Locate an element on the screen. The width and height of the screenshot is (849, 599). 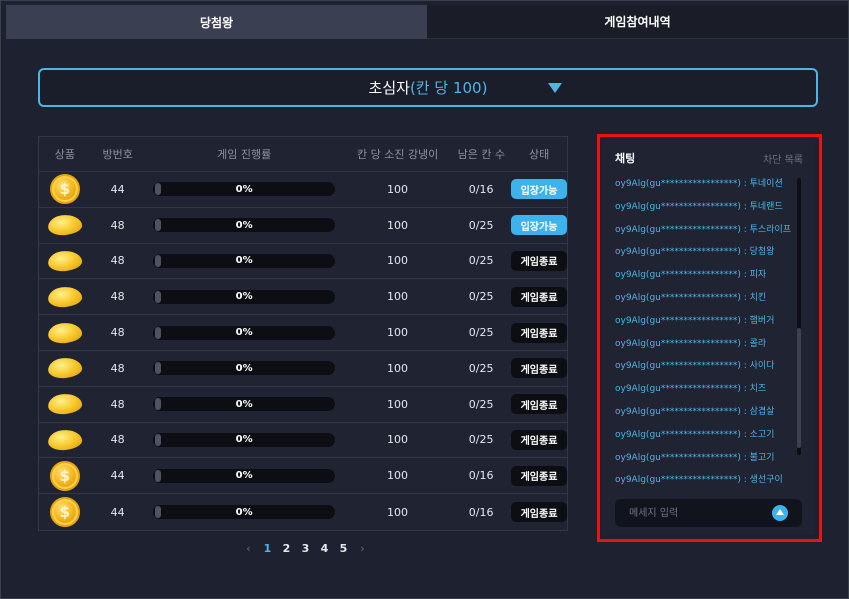
chat-message: oy9Alg(gu*****************) : 햄버거 is located at coordinates (695, 320).